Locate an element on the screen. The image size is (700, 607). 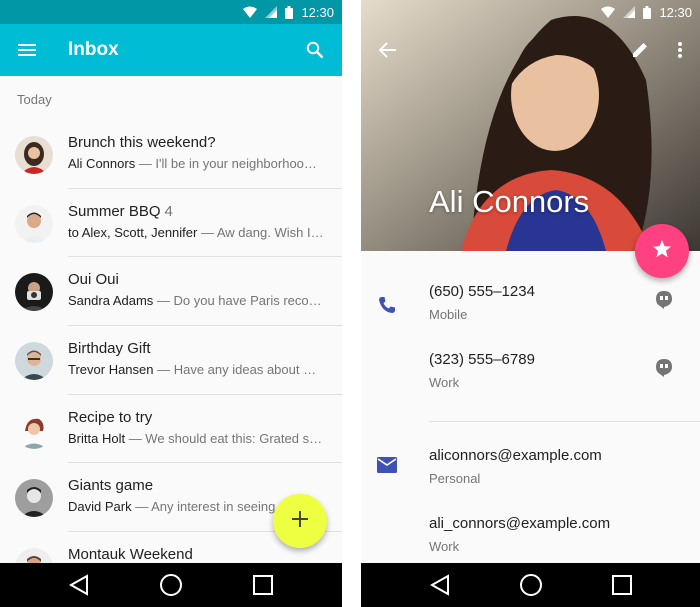
app-bar: Inbox is located at coordinates (171, 50).